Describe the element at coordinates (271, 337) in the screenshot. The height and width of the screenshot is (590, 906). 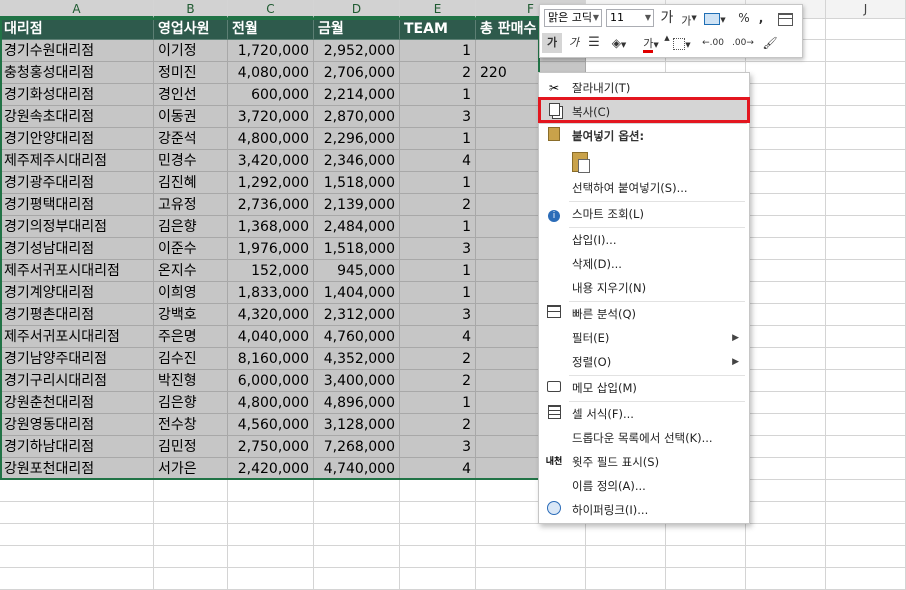
I see `table-cell: 4,040,000` at that location.